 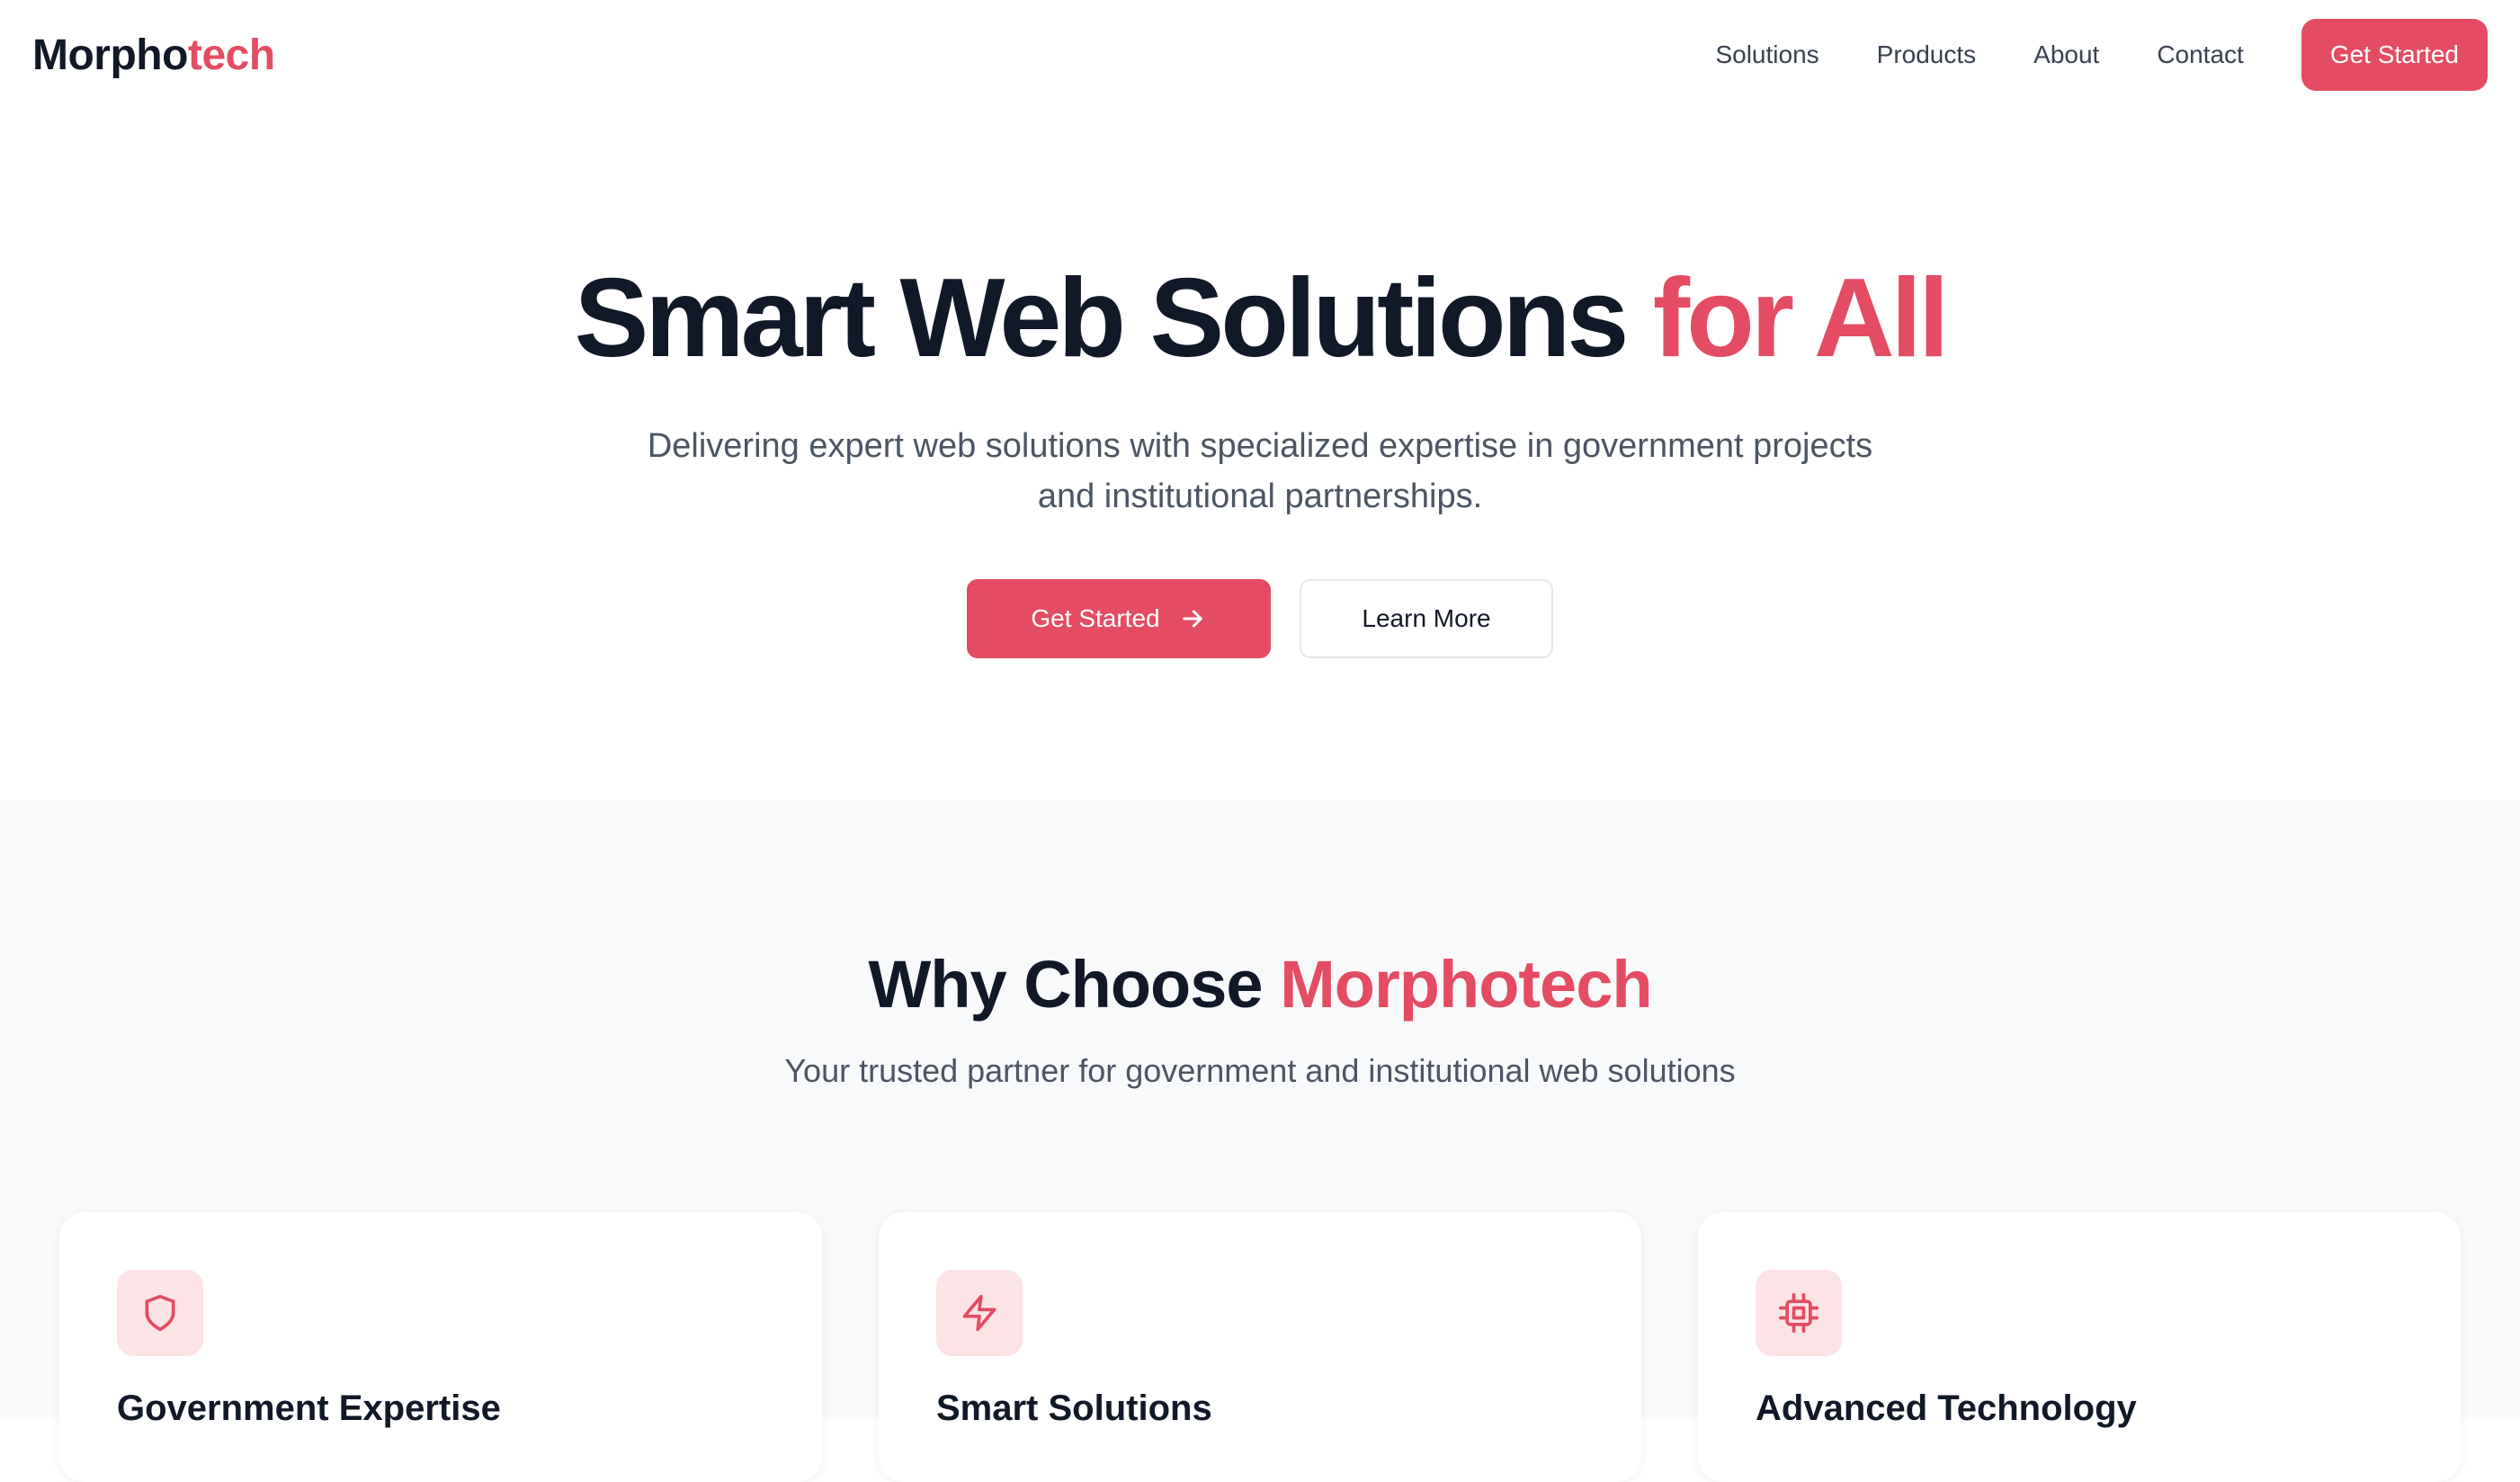 I want to click on nav-link-products: Products, so click(x=1927, y=55).